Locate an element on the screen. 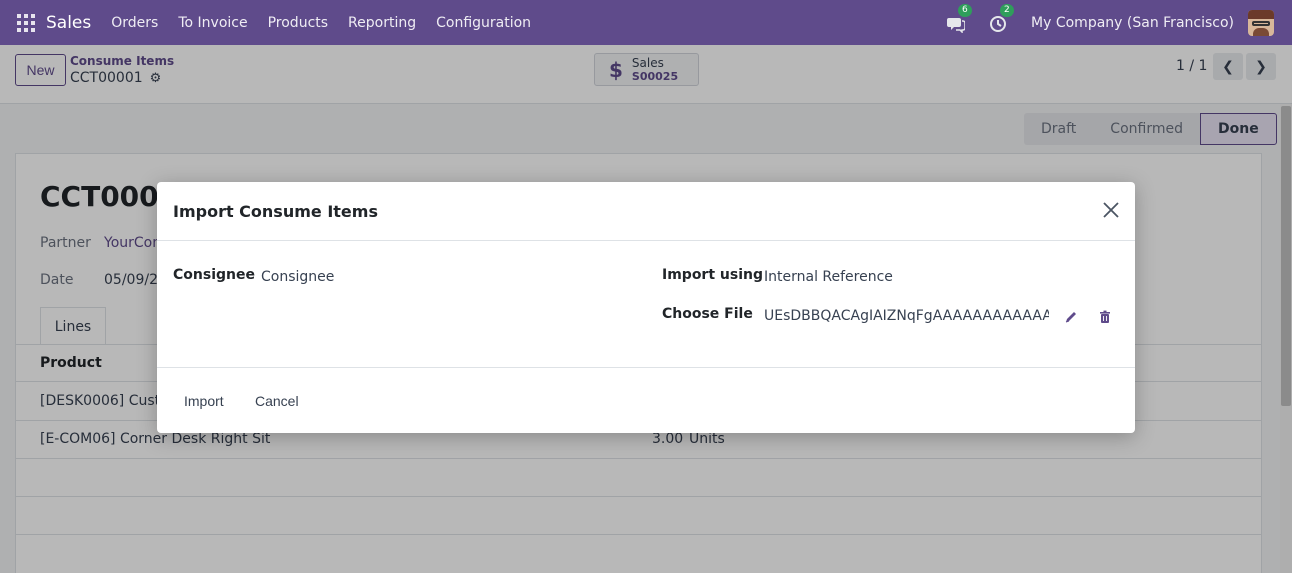 Image resolution: width=1292 pixels, height=573 pixels. import-using-field: Internal Reference is located at coordinates (828, 277).